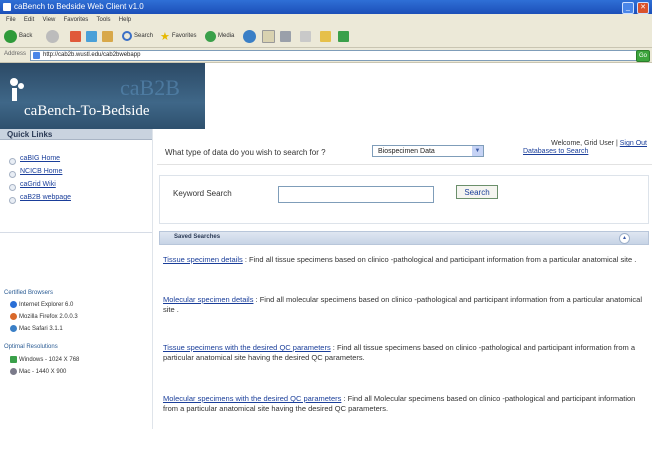 This screenshot has width=652, height=449. I want to click on search-icon, so click(127, 36).